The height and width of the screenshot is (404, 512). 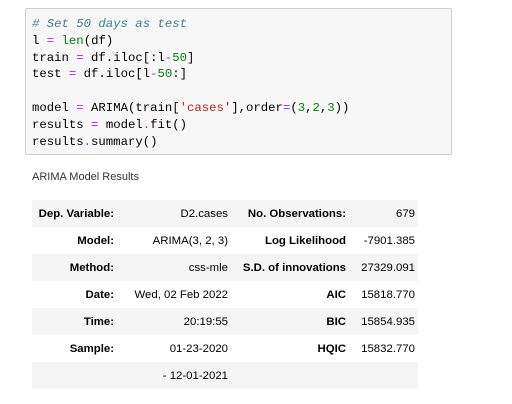 What do you see at coordinates (169, 124) in the screenshot?
I see `code-token: fit()` at bounding box center [169, 124].